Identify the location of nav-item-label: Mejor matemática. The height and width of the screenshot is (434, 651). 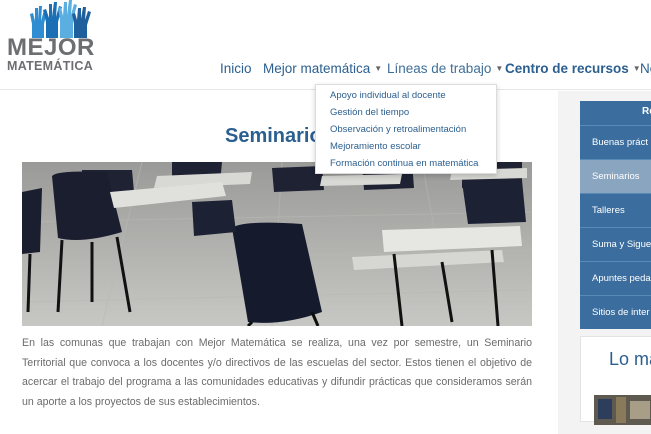
(317, 68).